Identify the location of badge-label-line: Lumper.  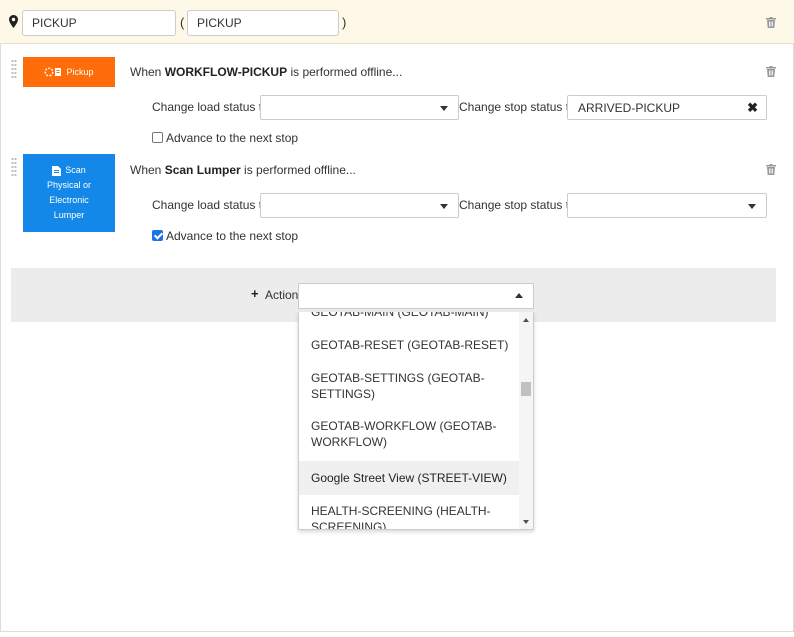
(69, 215).